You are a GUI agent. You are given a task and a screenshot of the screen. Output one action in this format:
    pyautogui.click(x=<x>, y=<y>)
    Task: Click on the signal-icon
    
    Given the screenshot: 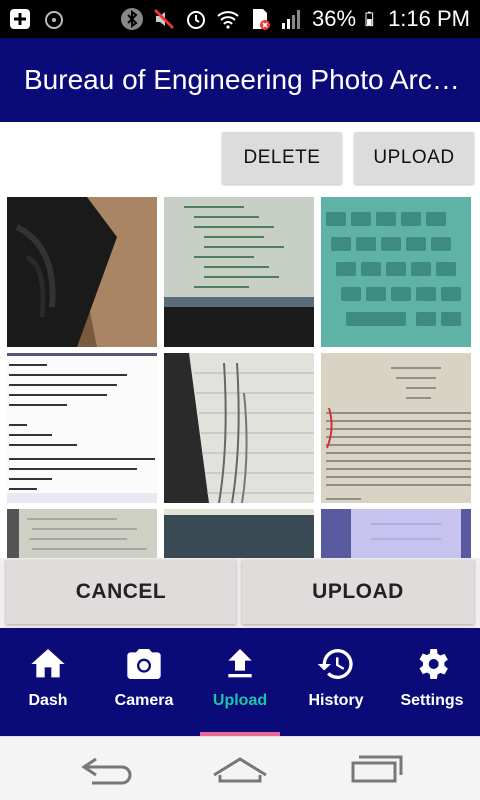 What is the action you would take?
    pyautogui.click(x=291, y=19)
    